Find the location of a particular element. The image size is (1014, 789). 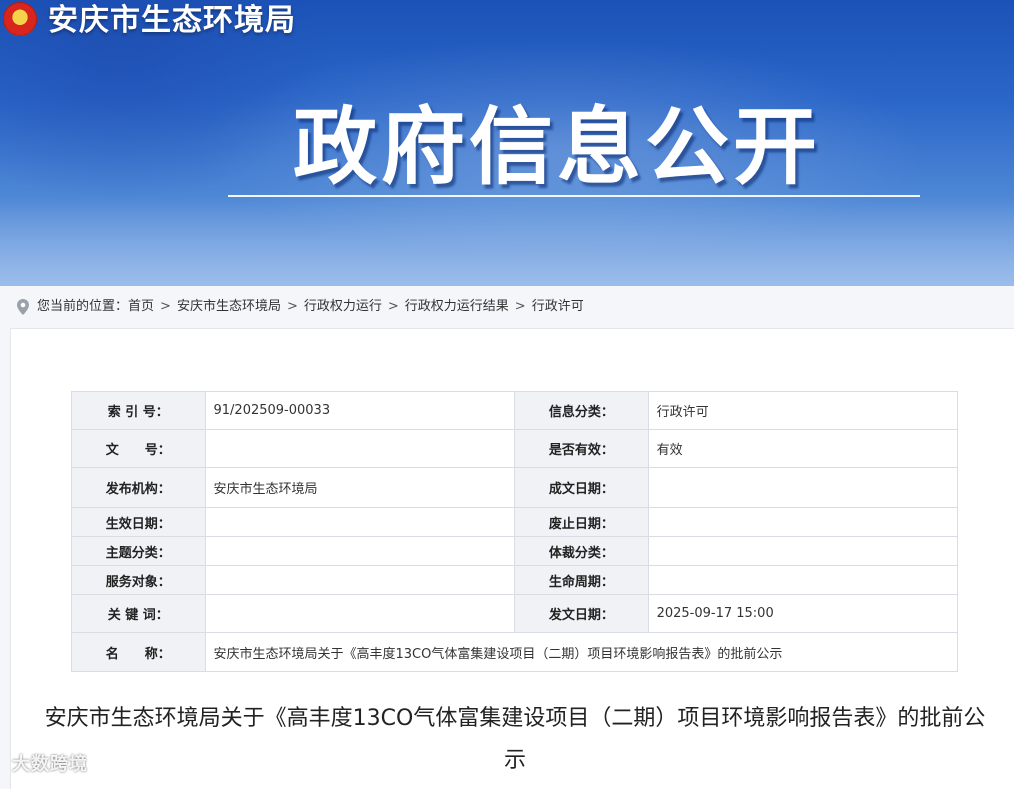

meta-row: 服务对象： 生命周期： is located at coordinates (515, 580).